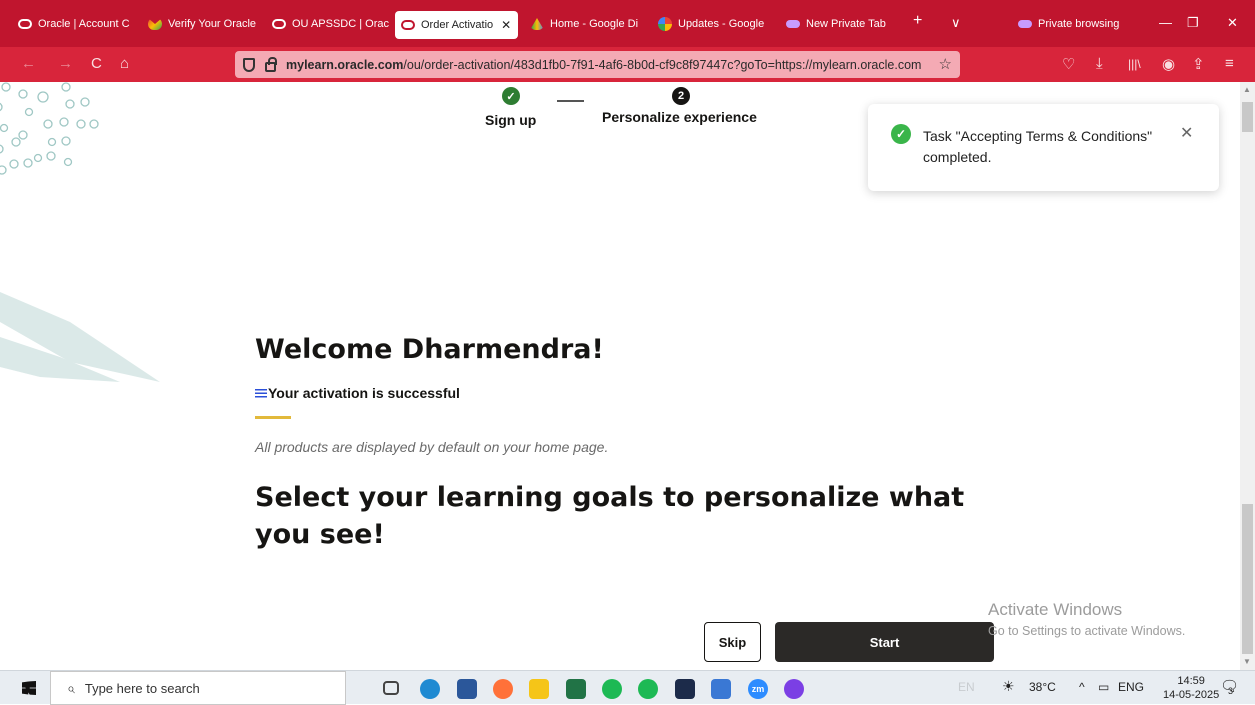 Image resolution: width=1255 pixels, height=705 pixels. What do you see at coordinates (1055, 609) in the screenshot?
I see `activate-windows-title: Activate Windows` at bounding box center [1055, 609].